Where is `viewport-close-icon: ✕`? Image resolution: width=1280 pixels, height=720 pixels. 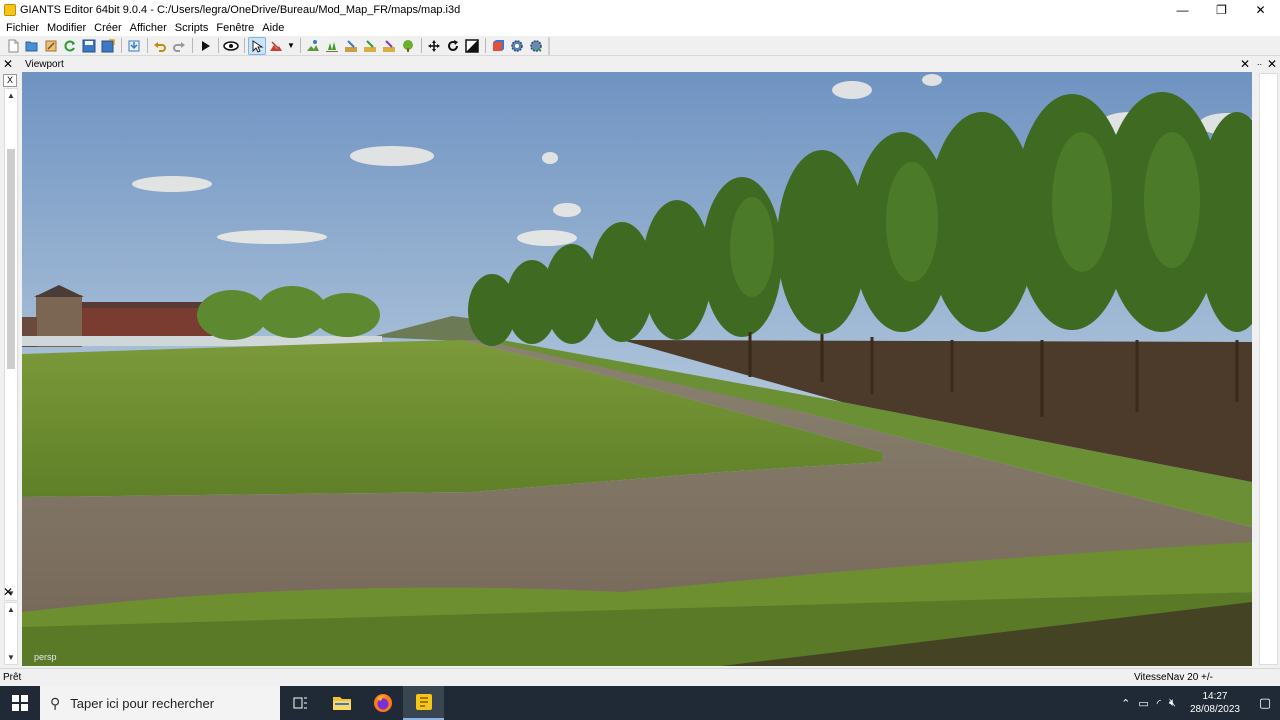
viewport-close-icon: ✕ is located at coordinates (1245, 64).